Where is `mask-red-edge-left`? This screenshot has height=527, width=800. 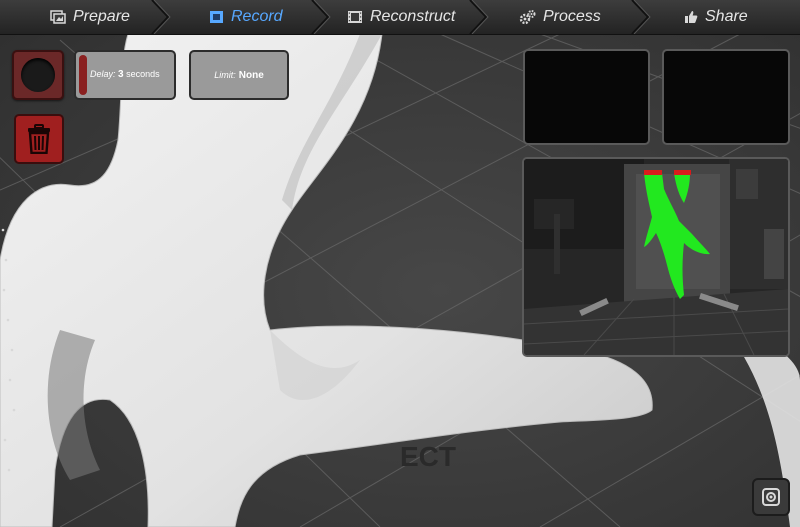
mask-red-edge-left is located at coordinates (653, 172).